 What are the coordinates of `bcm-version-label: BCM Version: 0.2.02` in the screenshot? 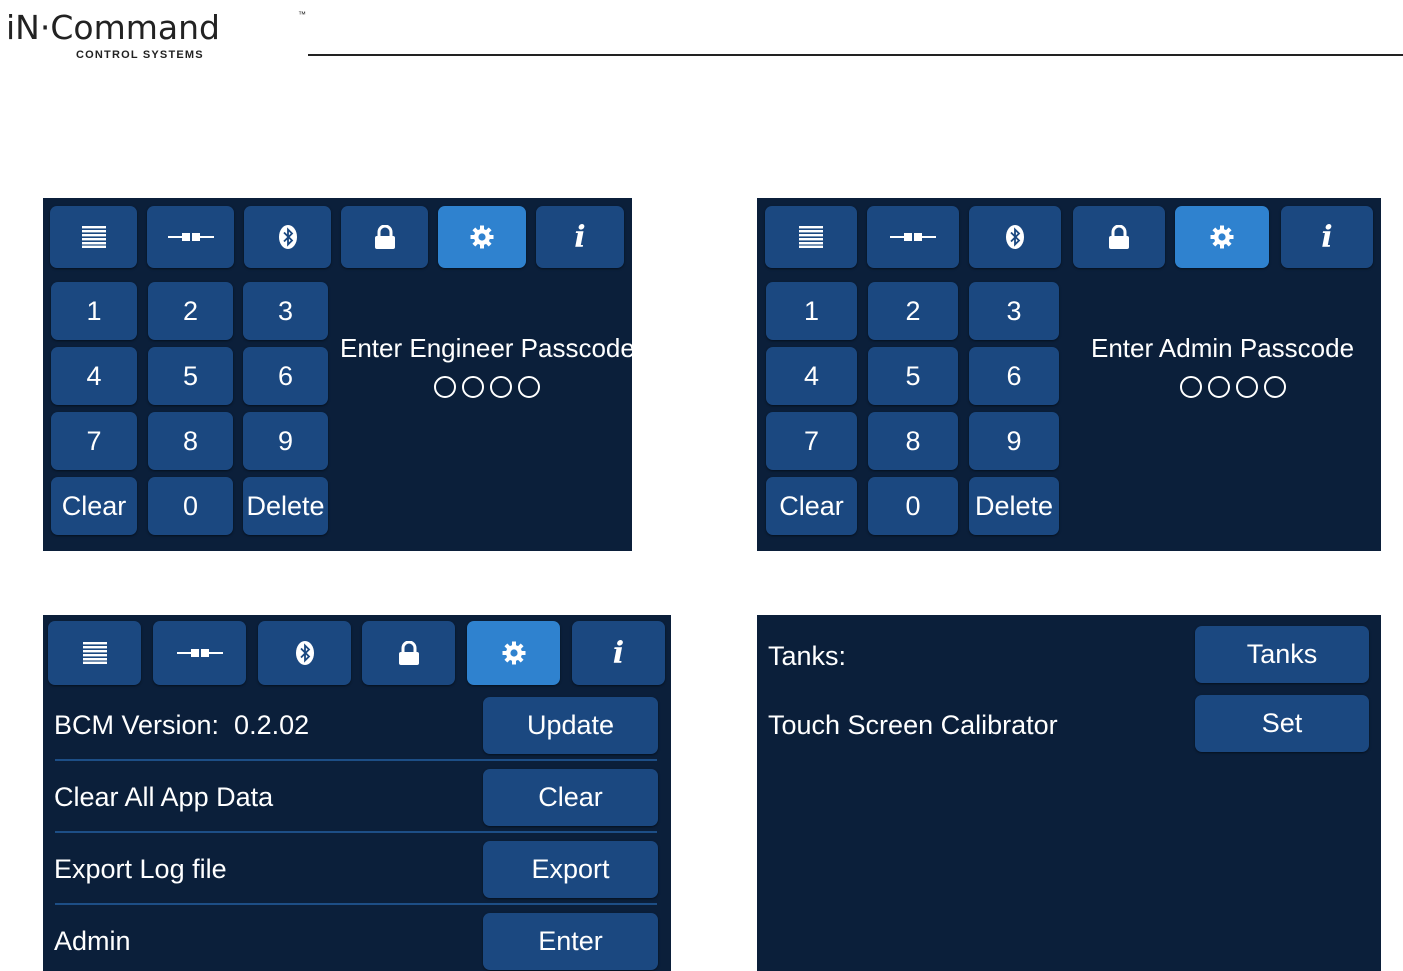 It's located at (182, 725).